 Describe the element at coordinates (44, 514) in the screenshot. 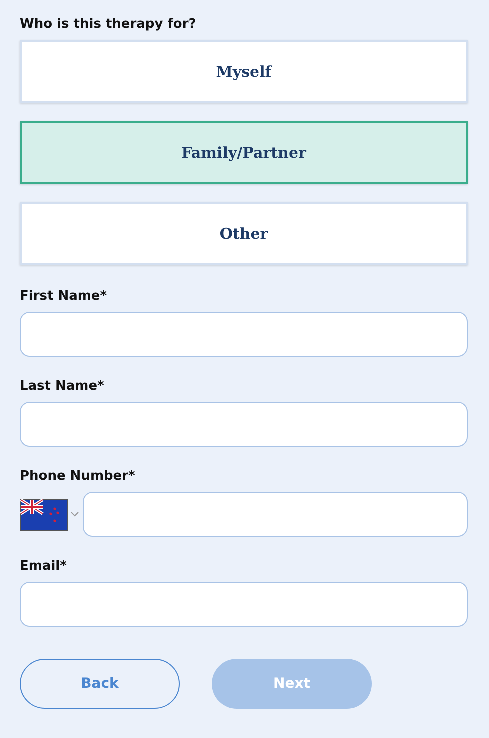

I see `flag-icon` at that location.